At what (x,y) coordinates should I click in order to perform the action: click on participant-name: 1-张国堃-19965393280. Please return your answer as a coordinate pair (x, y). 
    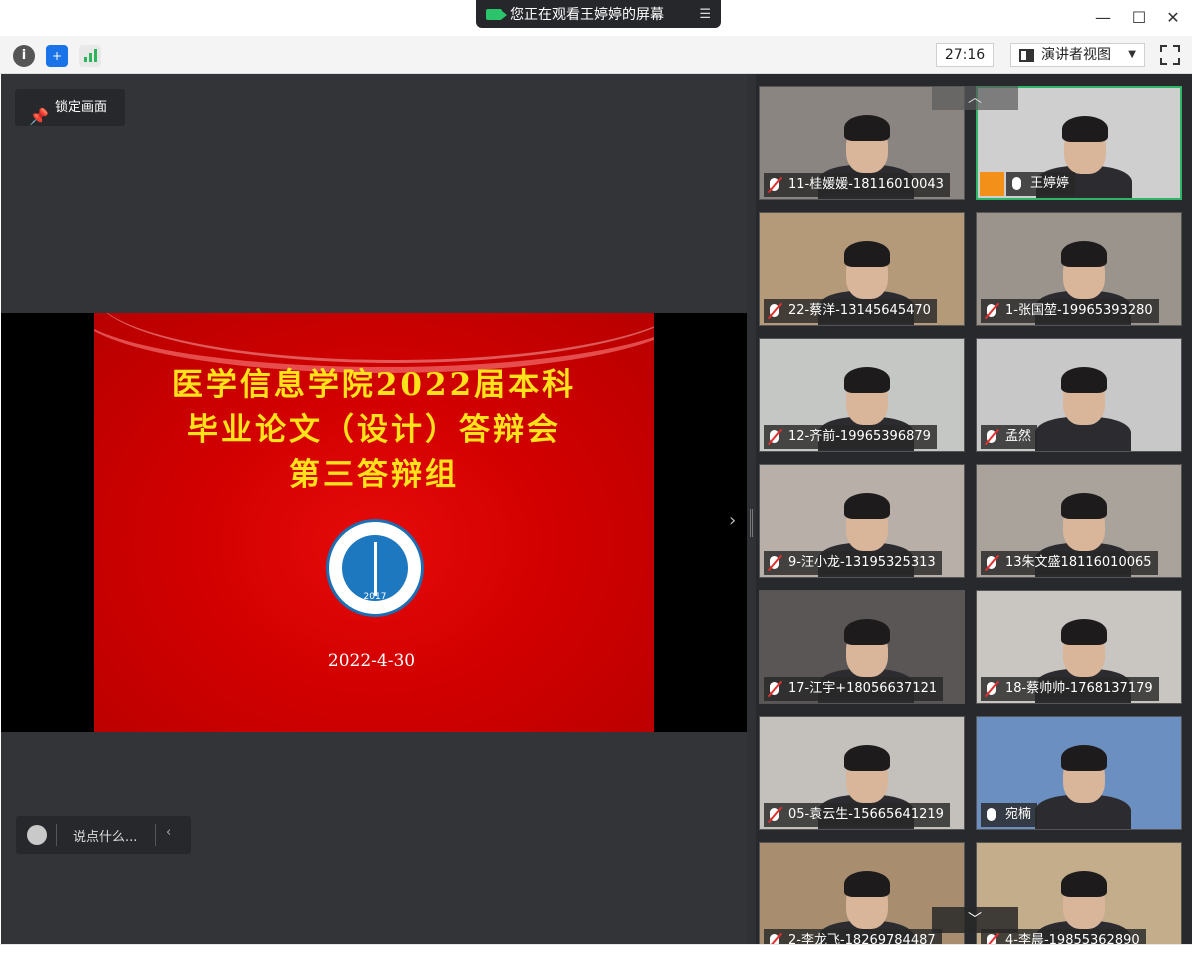
    Looking at the image, I should click on (1079, 310).